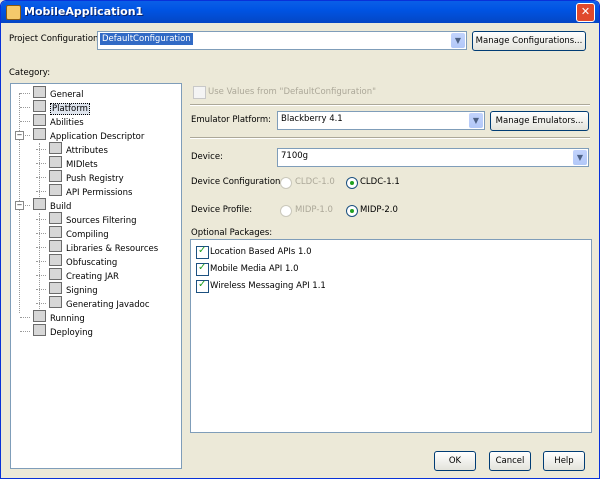  What do you see at coordinates (282, 40) in the screenshot?
I see `project-config-select: DefaultConfiguration ▼` at bounding box center [282, 40].